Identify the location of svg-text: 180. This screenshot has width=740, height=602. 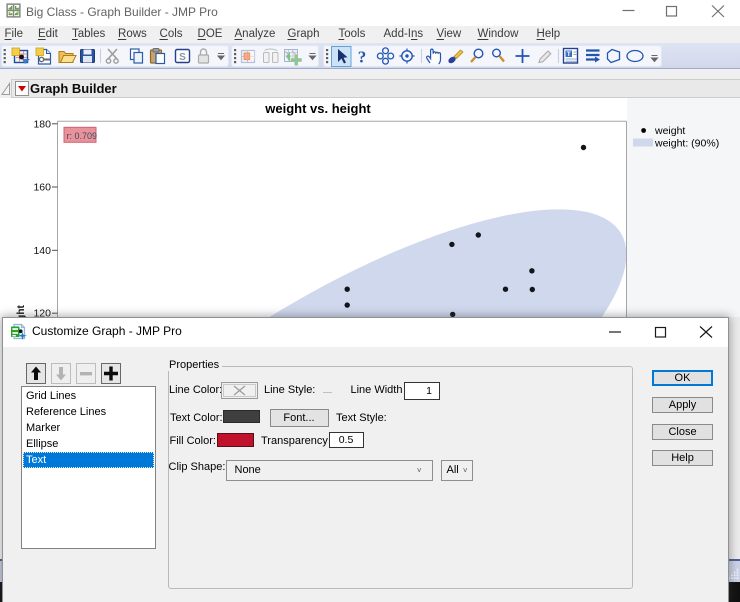
(42, 124).